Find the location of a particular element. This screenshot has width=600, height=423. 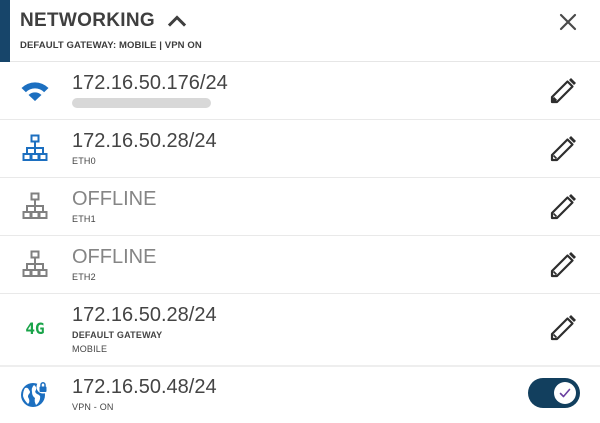

connection-interface-label: ETH1 is located at coordinates (84, 219).